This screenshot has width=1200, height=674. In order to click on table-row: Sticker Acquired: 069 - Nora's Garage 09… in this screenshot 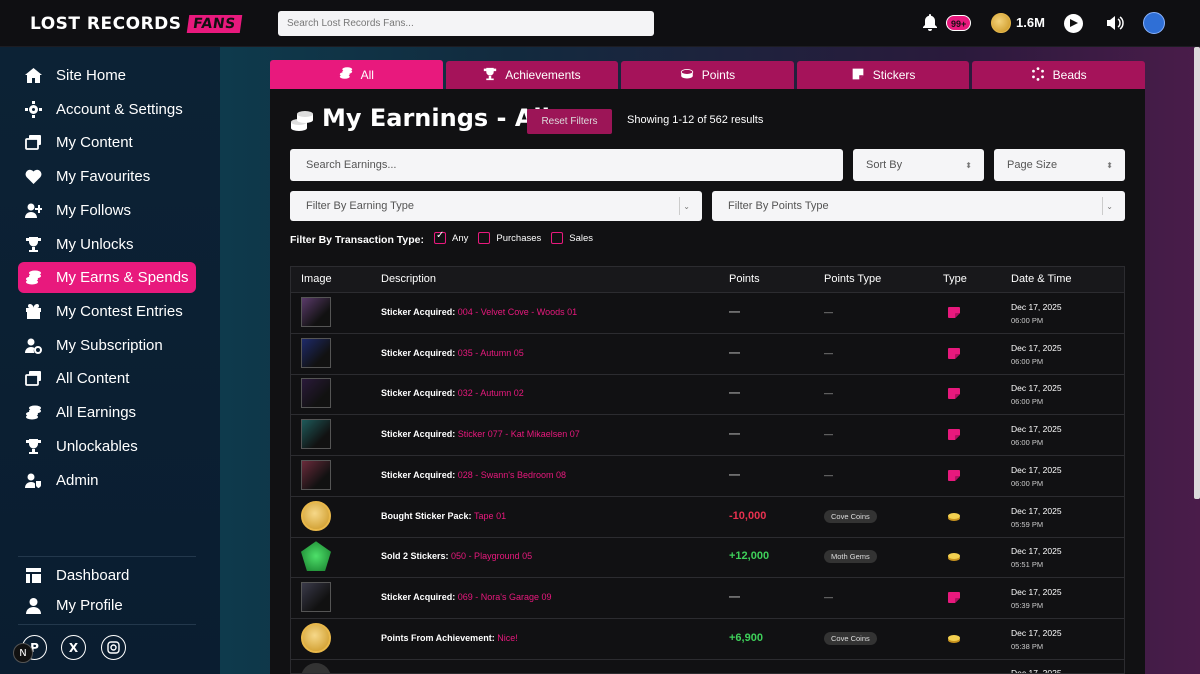, I will do `click(707, 598)`.